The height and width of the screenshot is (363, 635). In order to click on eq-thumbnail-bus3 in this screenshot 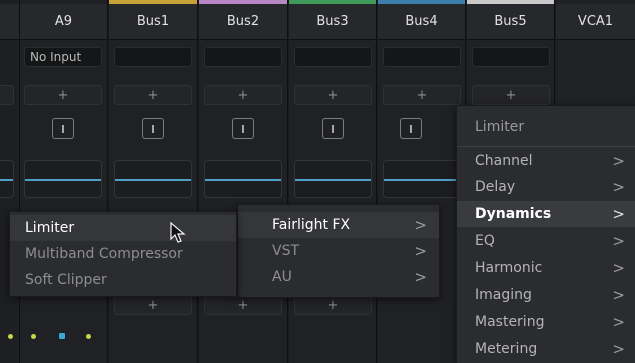, I will do `click(333, 179)`.